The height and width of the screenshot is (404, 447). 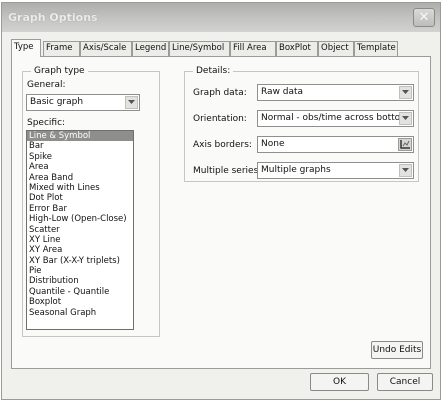 What do you see at coordinates (80, 178) in the screenshot?
I see `list-item: Area Band` at bounding box center [80, 178].